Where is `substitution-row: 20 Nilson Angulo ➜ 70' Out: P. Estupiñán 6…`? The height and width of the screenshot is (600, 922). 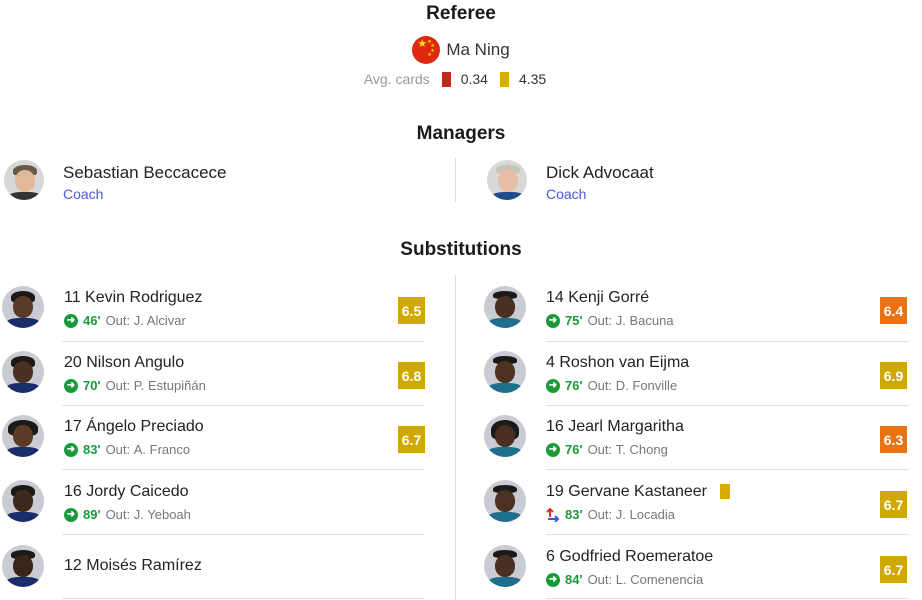 substitution-row: 20 Nilson Angulo ➜ 70' Out: P. Estupiñán 6… is located at coordinates (216, 373).